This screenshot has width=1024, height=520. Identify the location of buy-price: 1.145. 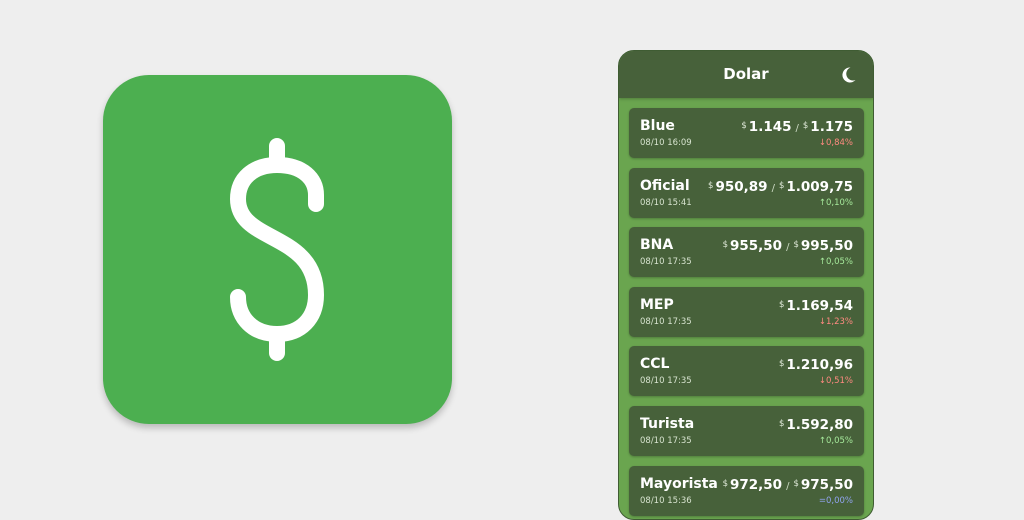
(770, 127).